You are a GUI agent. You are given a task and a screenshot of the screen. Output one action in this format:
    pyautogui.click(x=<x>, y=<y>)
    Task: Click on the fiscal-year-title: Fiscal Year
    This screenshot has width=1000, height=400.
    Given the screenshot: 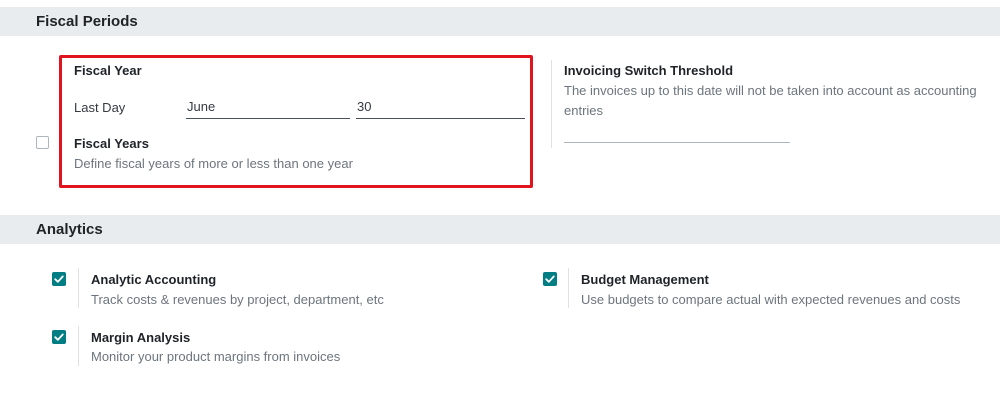 What is the action you would take?
    pyautogui.click(x=108, y=70)
    